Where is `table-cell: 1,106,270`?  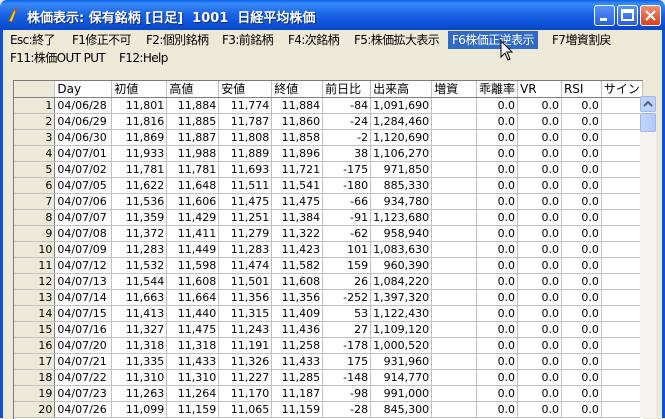 table-cell: 1,106,270 is located at coordinates (401, 153).